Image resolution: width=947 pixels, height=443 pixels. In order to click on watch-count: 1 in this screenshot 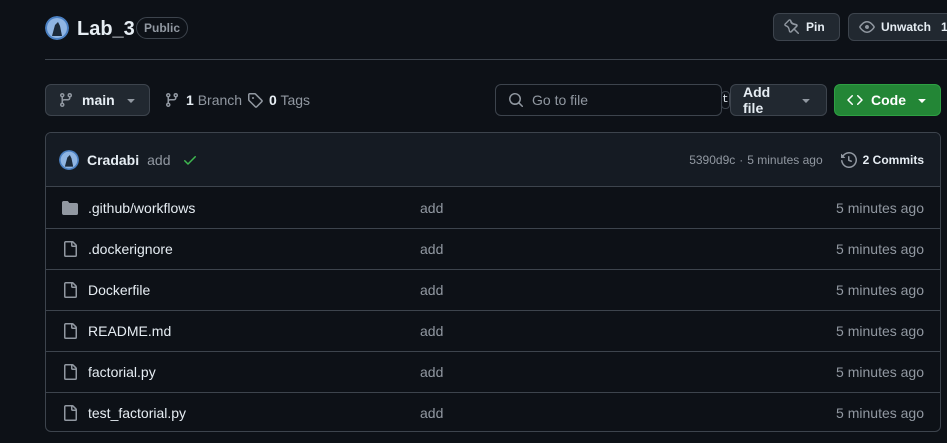, I will do `click(944, 27)`.